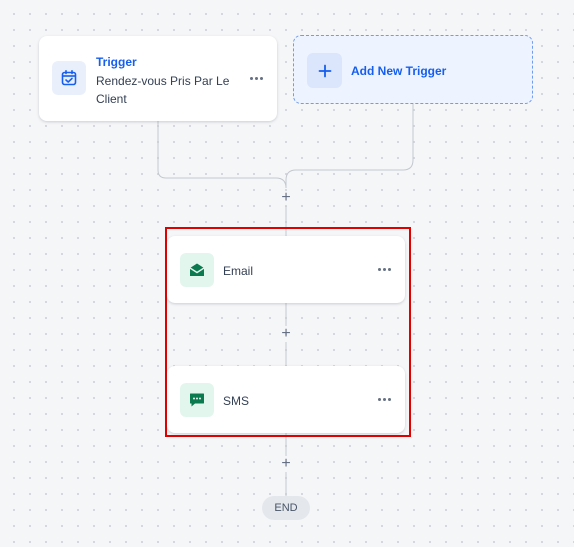  Describe the element at coordinates (222, 155) in the screenshot. I see `trigger-connector` at that location.